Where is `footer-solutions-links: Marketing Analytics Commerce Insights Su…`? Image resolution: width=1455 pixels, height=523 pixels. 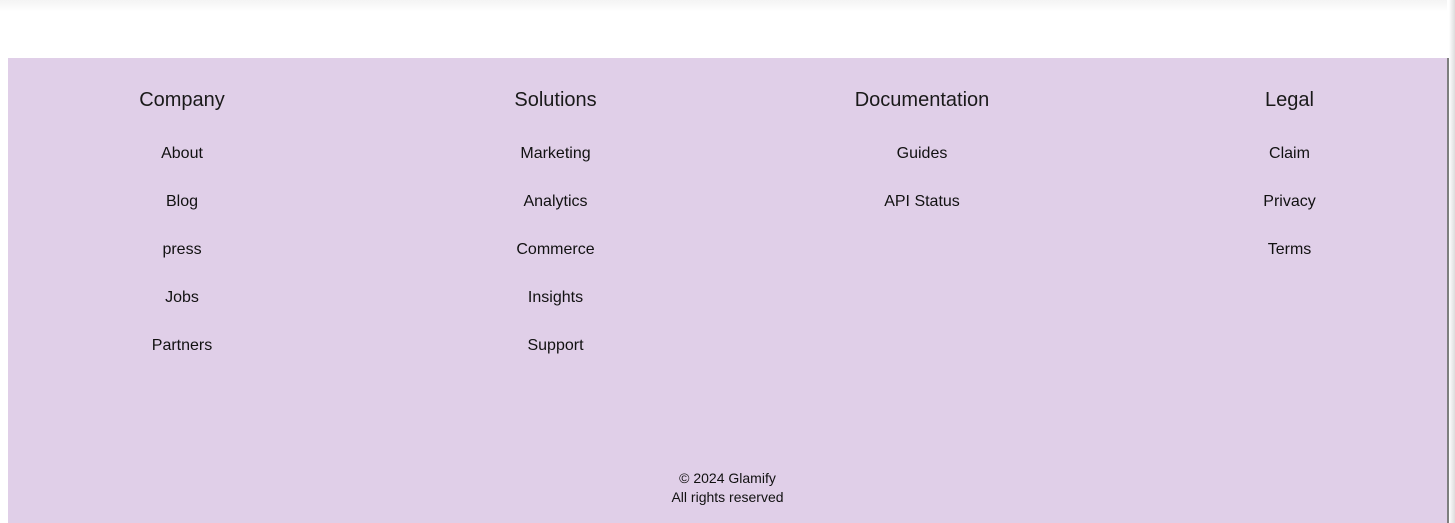 footer-solutions-links: Marketing Analytics Commerce Insights Su… is located at coordinates (555, 264).